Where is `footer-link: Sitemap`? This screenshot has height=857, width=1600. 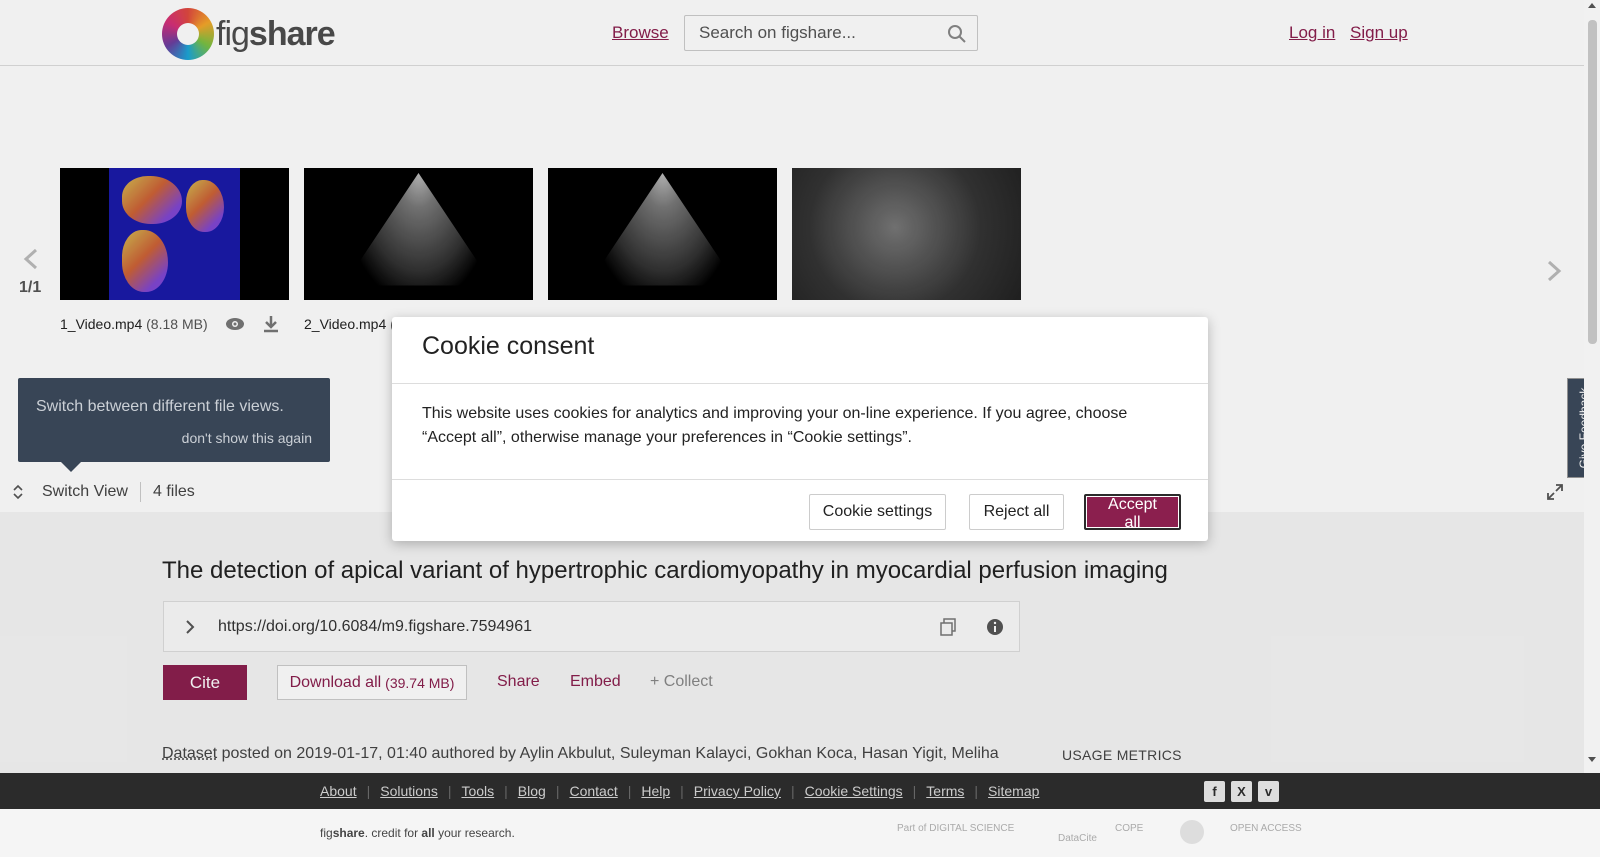
footer-link: Sitemap is located at coordinates (1013, 791).